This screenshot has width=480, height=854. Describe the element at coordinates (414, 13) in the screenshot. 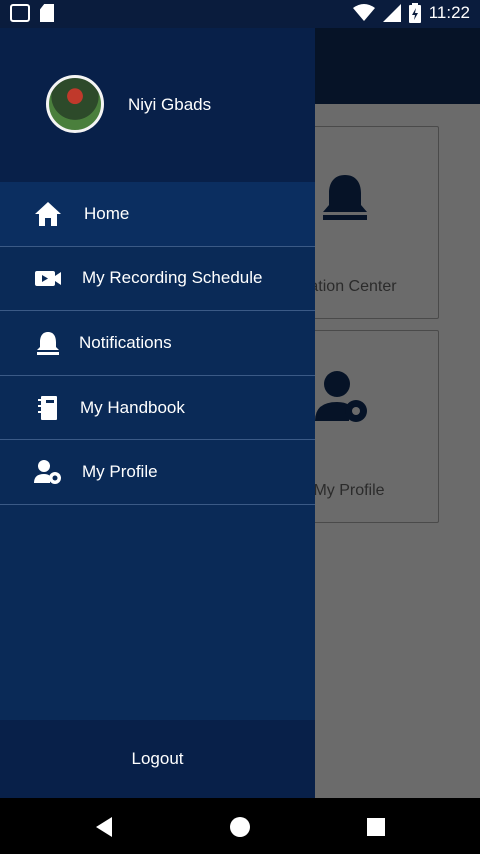

I see `battery-icon` at that location.